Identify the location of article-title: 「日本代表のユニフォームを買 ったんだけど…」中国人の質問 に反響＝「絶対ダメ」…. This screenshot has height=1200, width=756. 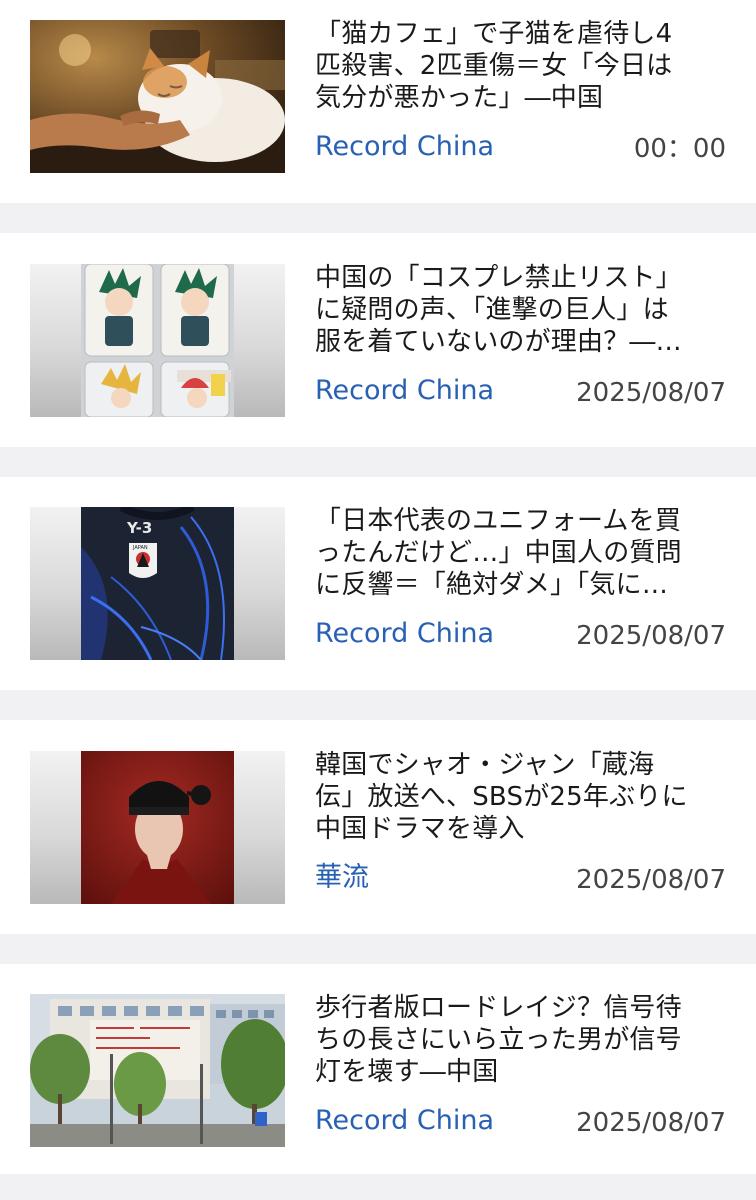
(525, 553).